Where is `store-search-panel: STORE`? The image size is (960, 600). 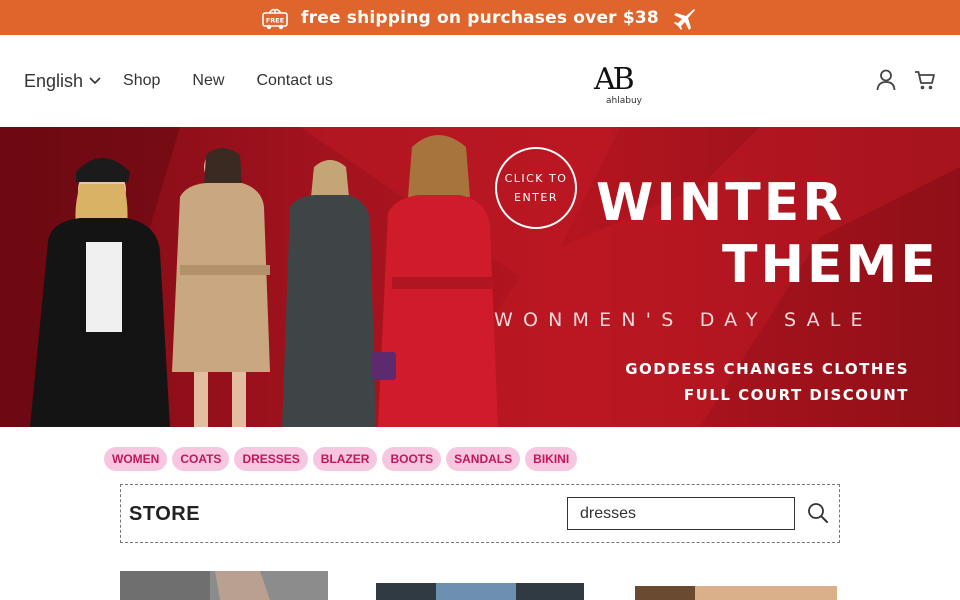 store-search-panel: STORE is located at coordinates (480, 513).